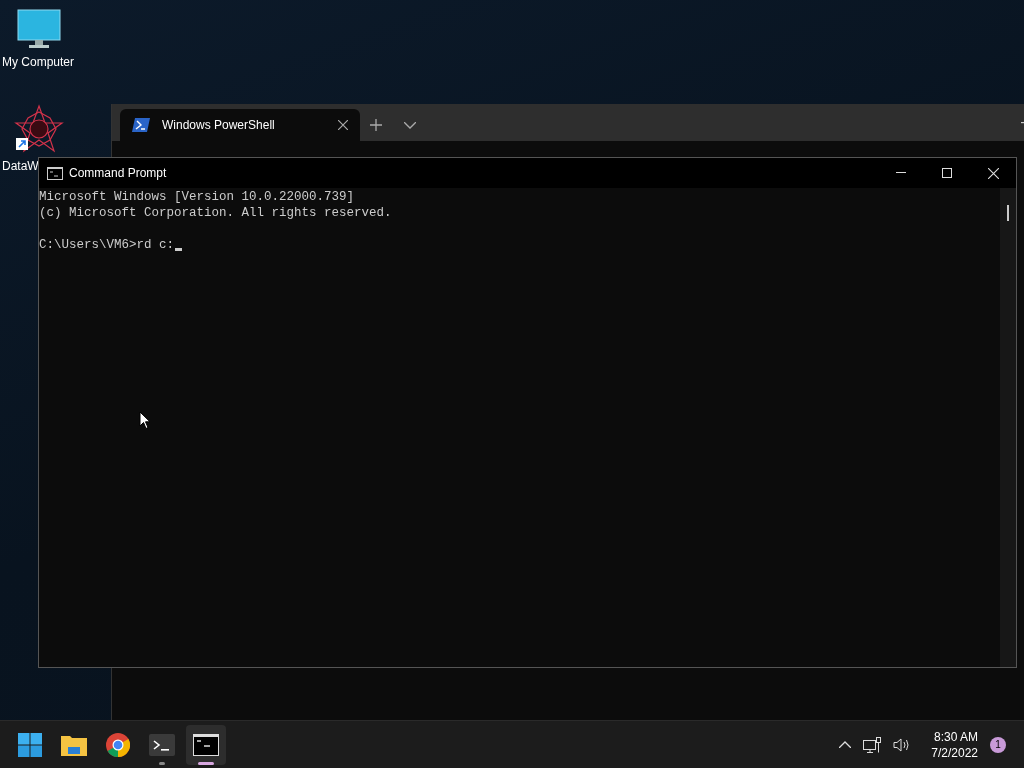 The height and width of the screenshot is (768, 1024). I want to click on taskbar-app, so click(206, 744).